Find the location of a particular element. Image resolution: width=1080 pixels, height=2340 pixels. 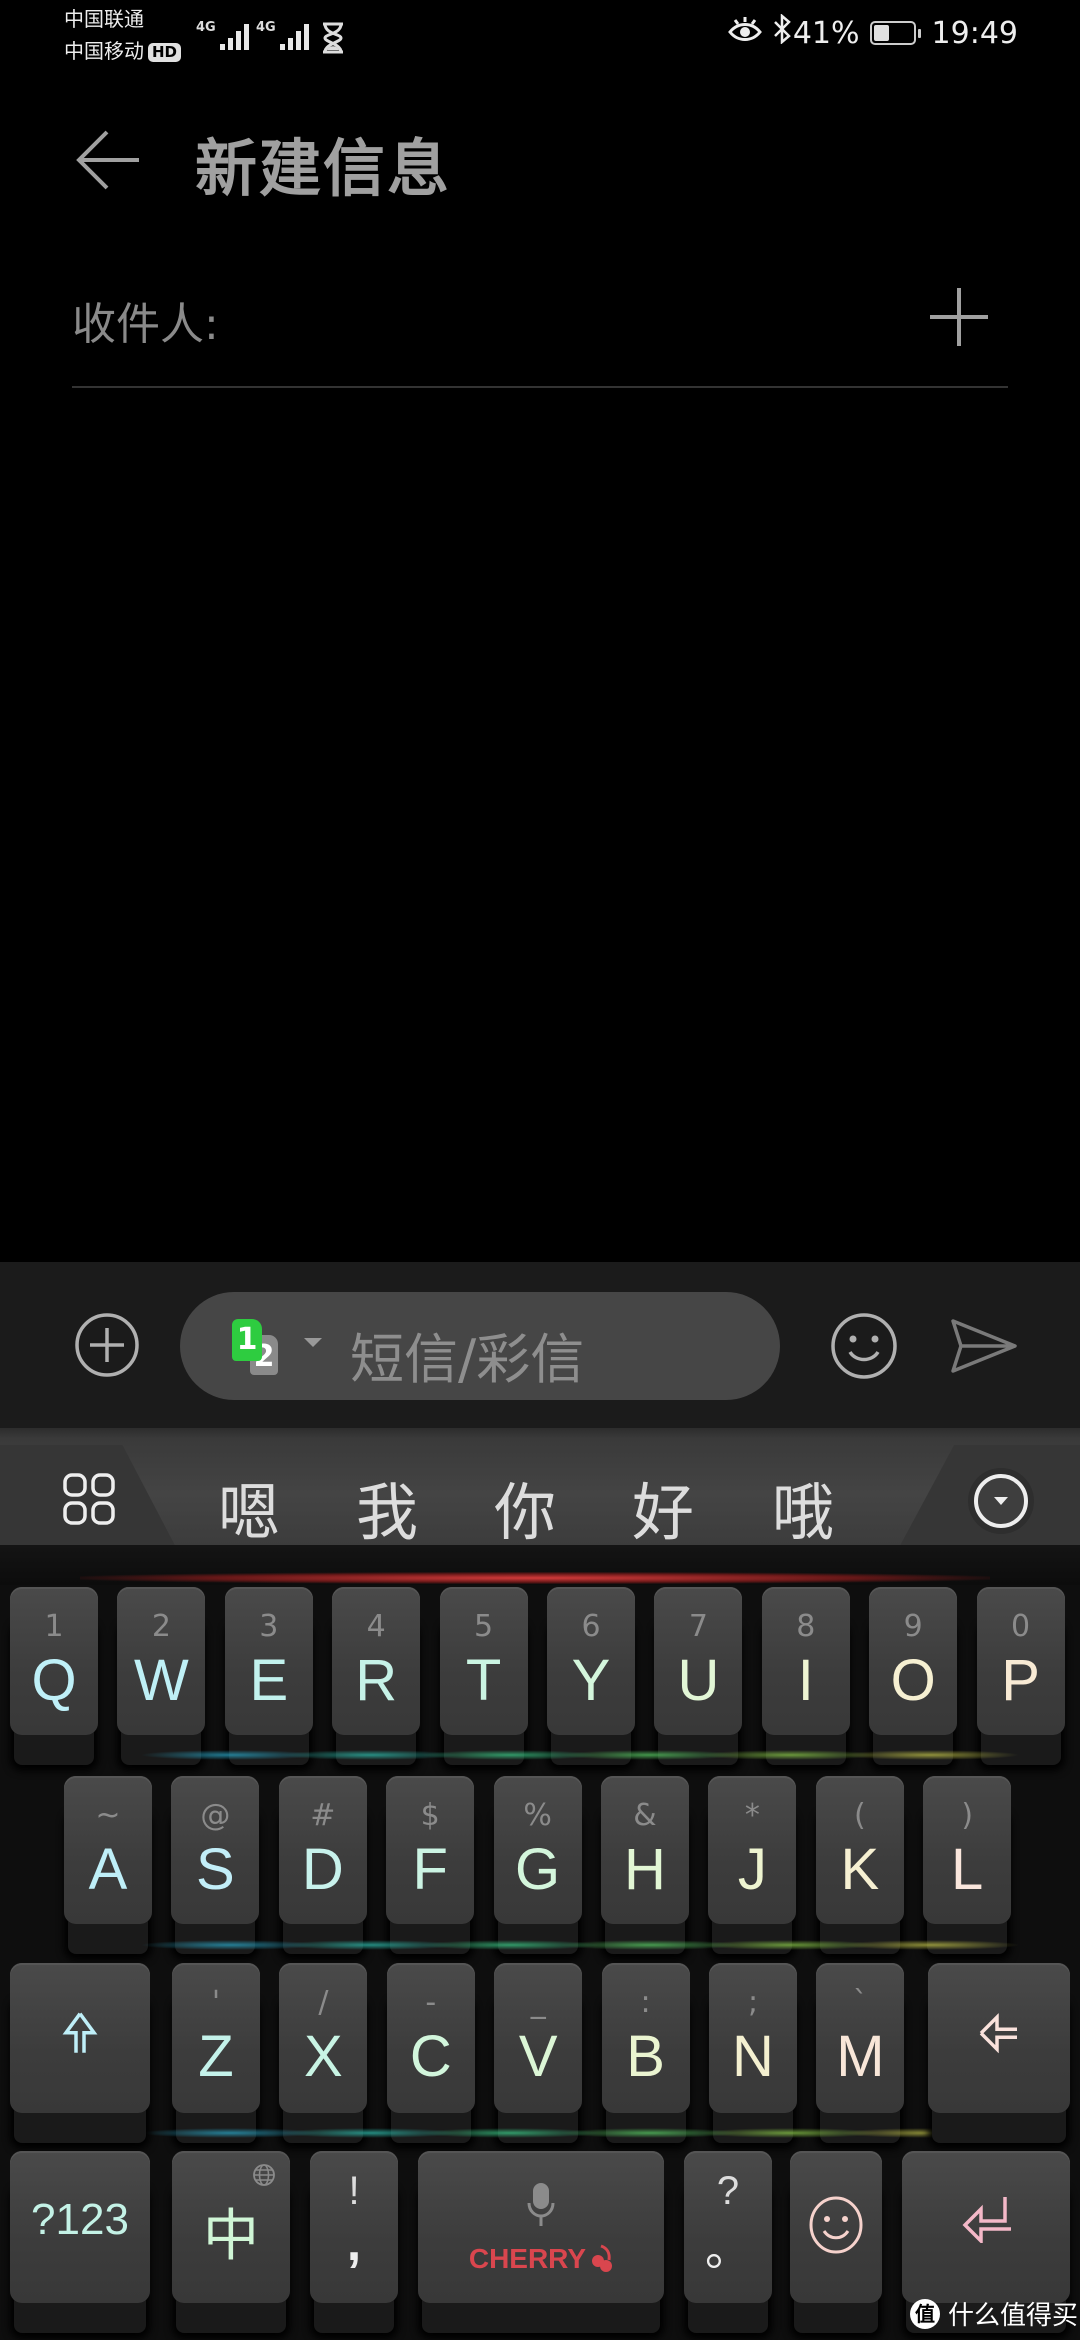

attach-button is located at coordinates (107, 1347).